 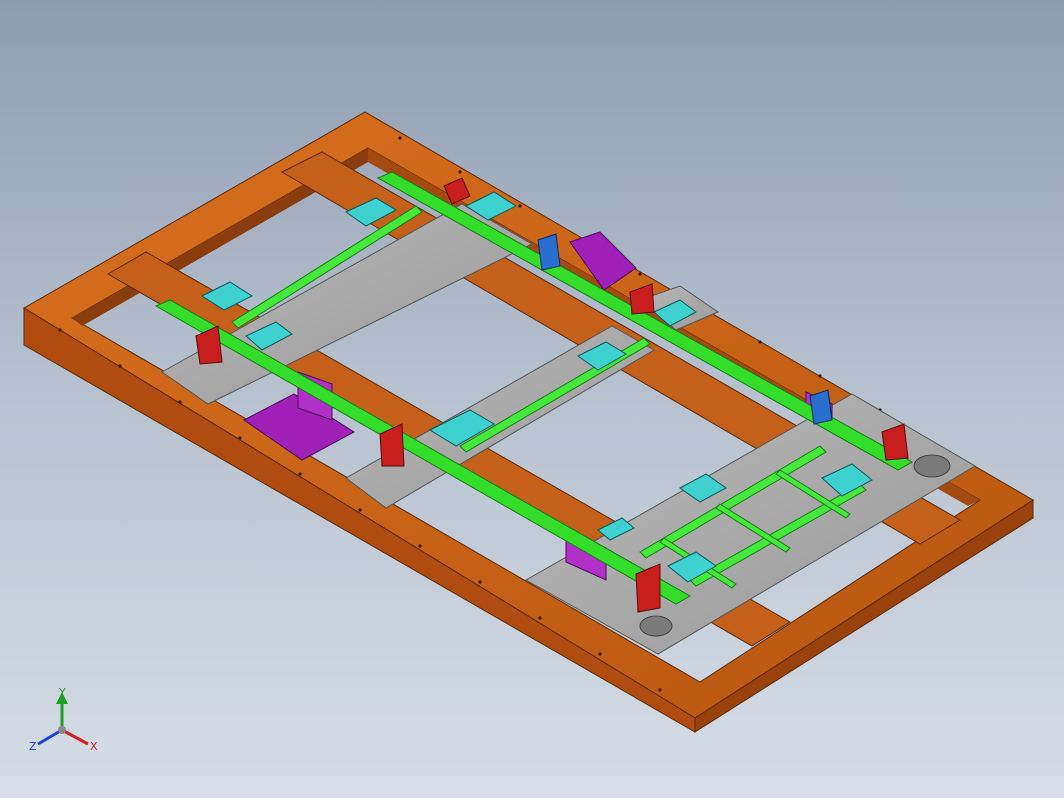 What do you see at coordinates (63, 719) in the screenshot?
I see `axis-triad: Y X Z` at bounding box center [63, 719].